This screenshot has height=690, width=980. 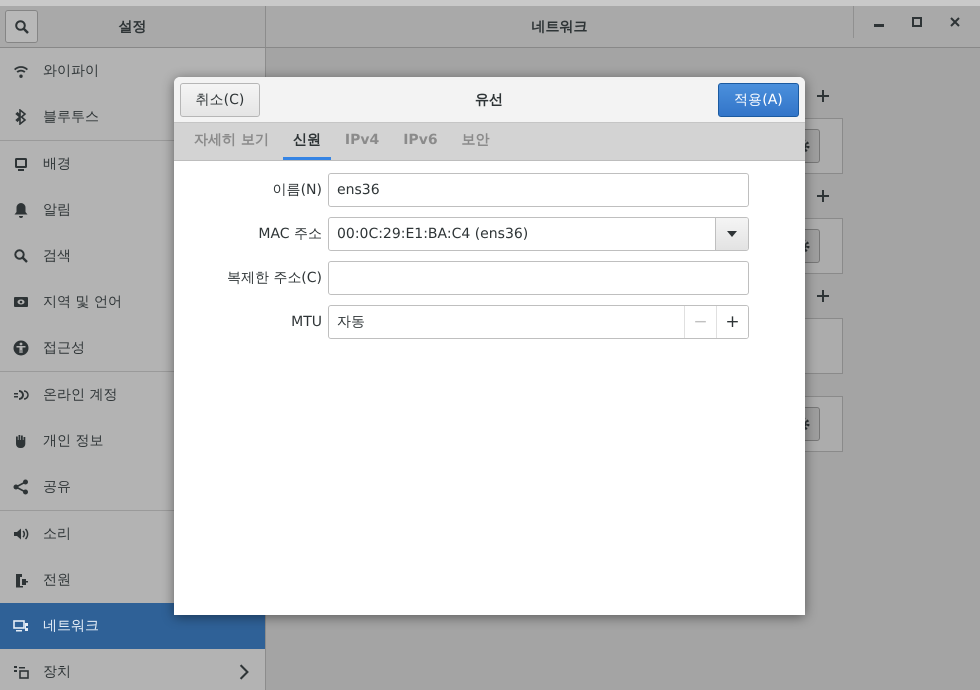 What do you see at coordinates (21, 395) in the screenshot?
I see `online-account-icon` at bounding box center [21, 395].